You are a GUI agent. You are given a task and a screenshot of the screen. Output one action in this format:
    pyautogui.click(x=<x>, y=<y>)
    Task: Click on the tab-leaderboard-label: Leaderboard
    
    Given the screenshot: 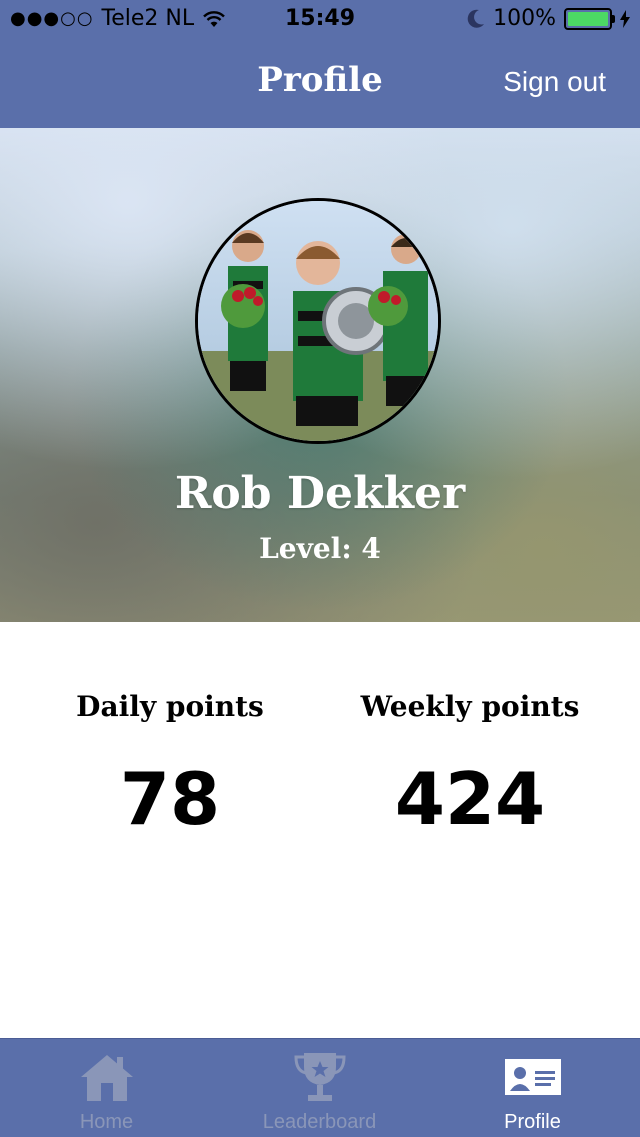 What is the action you would take?
    pyautogui.click(x=319, y=1122)
    